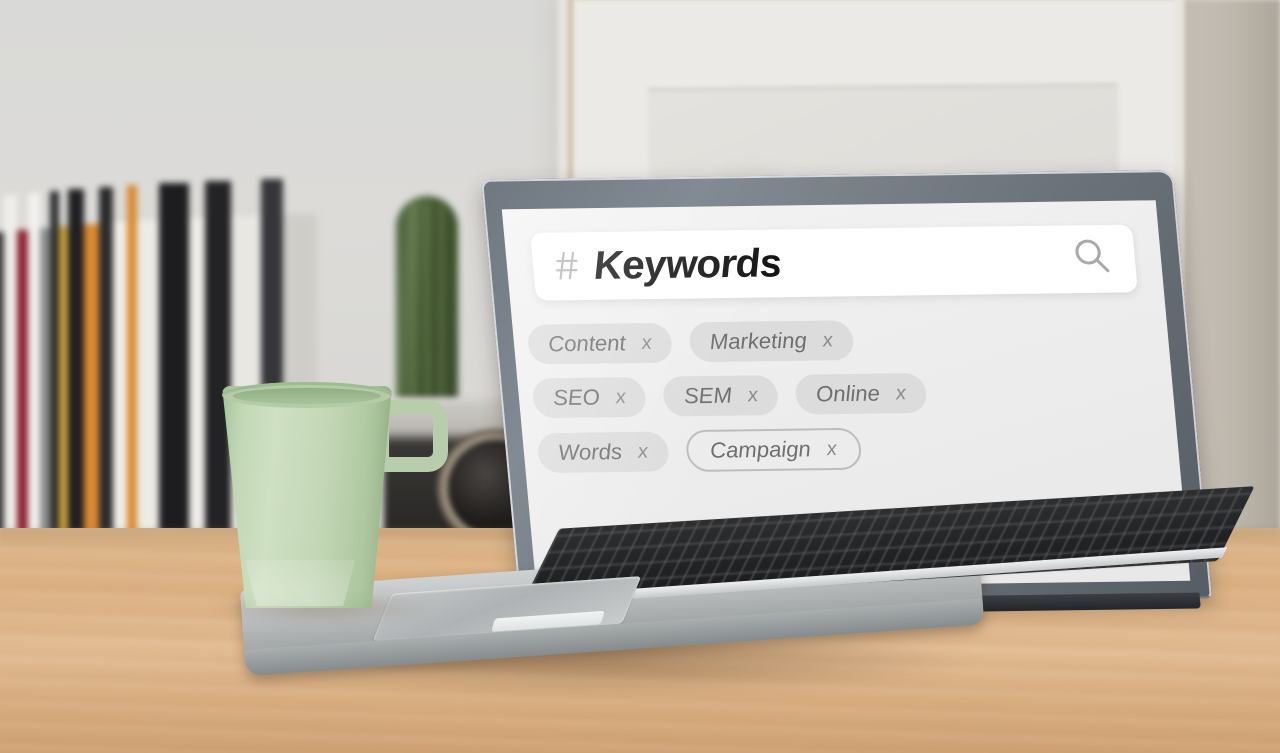 The image size is (1280, 753). I want to click on keyword-chip-row: SEO x SEM x Online x, so click(843, 394).